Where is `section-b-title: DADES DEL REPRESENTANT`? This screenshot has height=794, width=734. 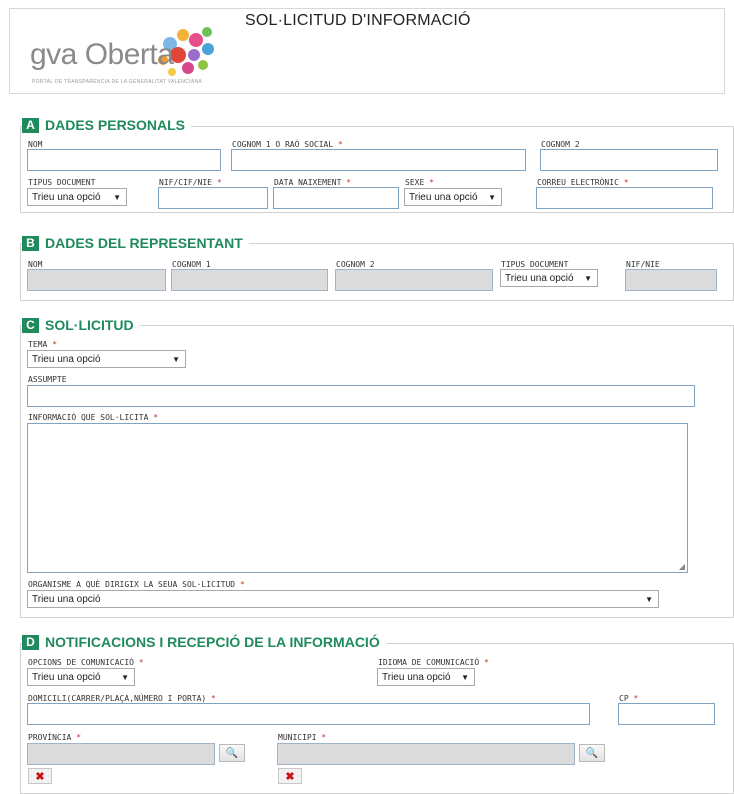
section-b-title: DADES DEL REPRESENTANT is located at coordinates (144, 243).